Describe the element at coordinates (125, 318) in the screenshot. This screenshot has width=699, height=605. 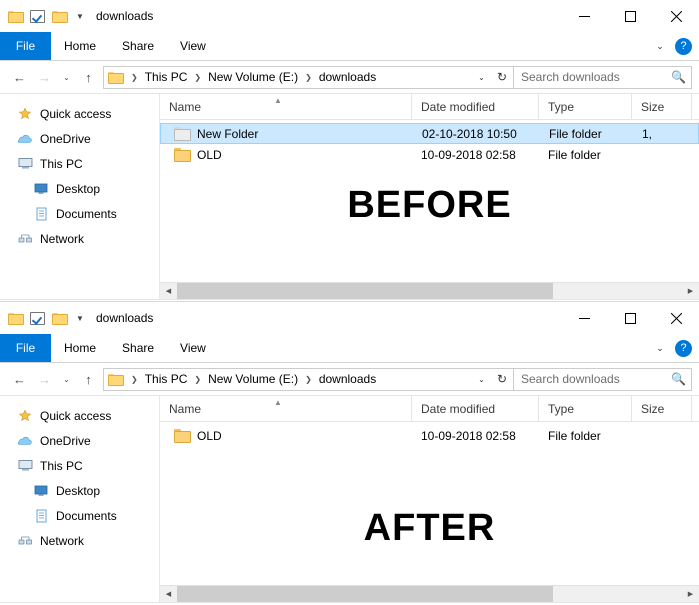
I see `window-title: downloads` at that location.